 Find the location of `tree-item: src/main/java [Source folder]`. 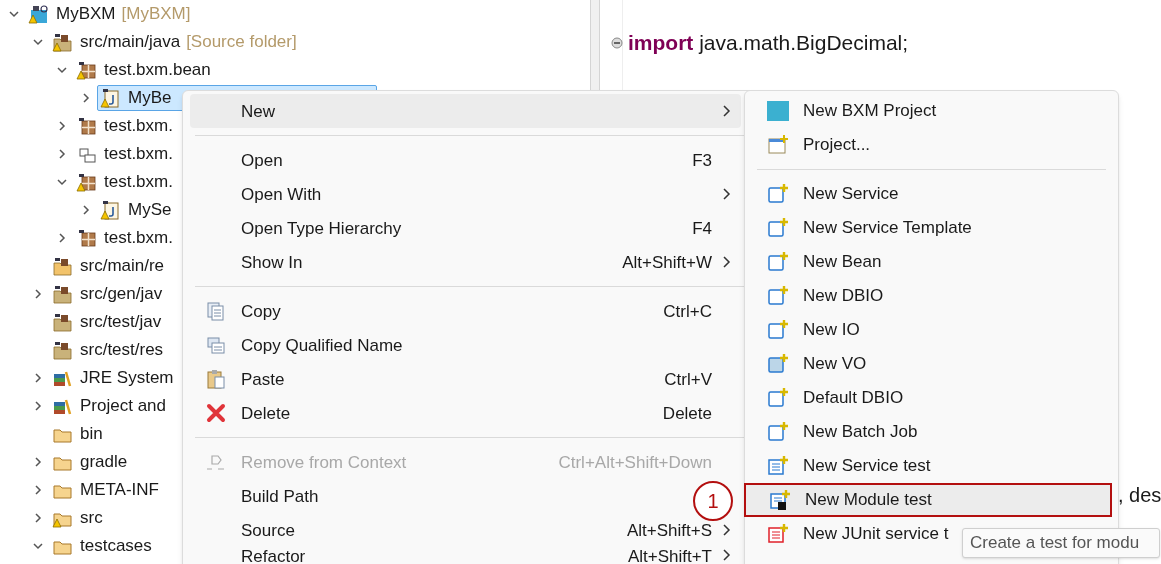

tree-item: src/main/java [Source folder] is located at coordinates (173, 42).